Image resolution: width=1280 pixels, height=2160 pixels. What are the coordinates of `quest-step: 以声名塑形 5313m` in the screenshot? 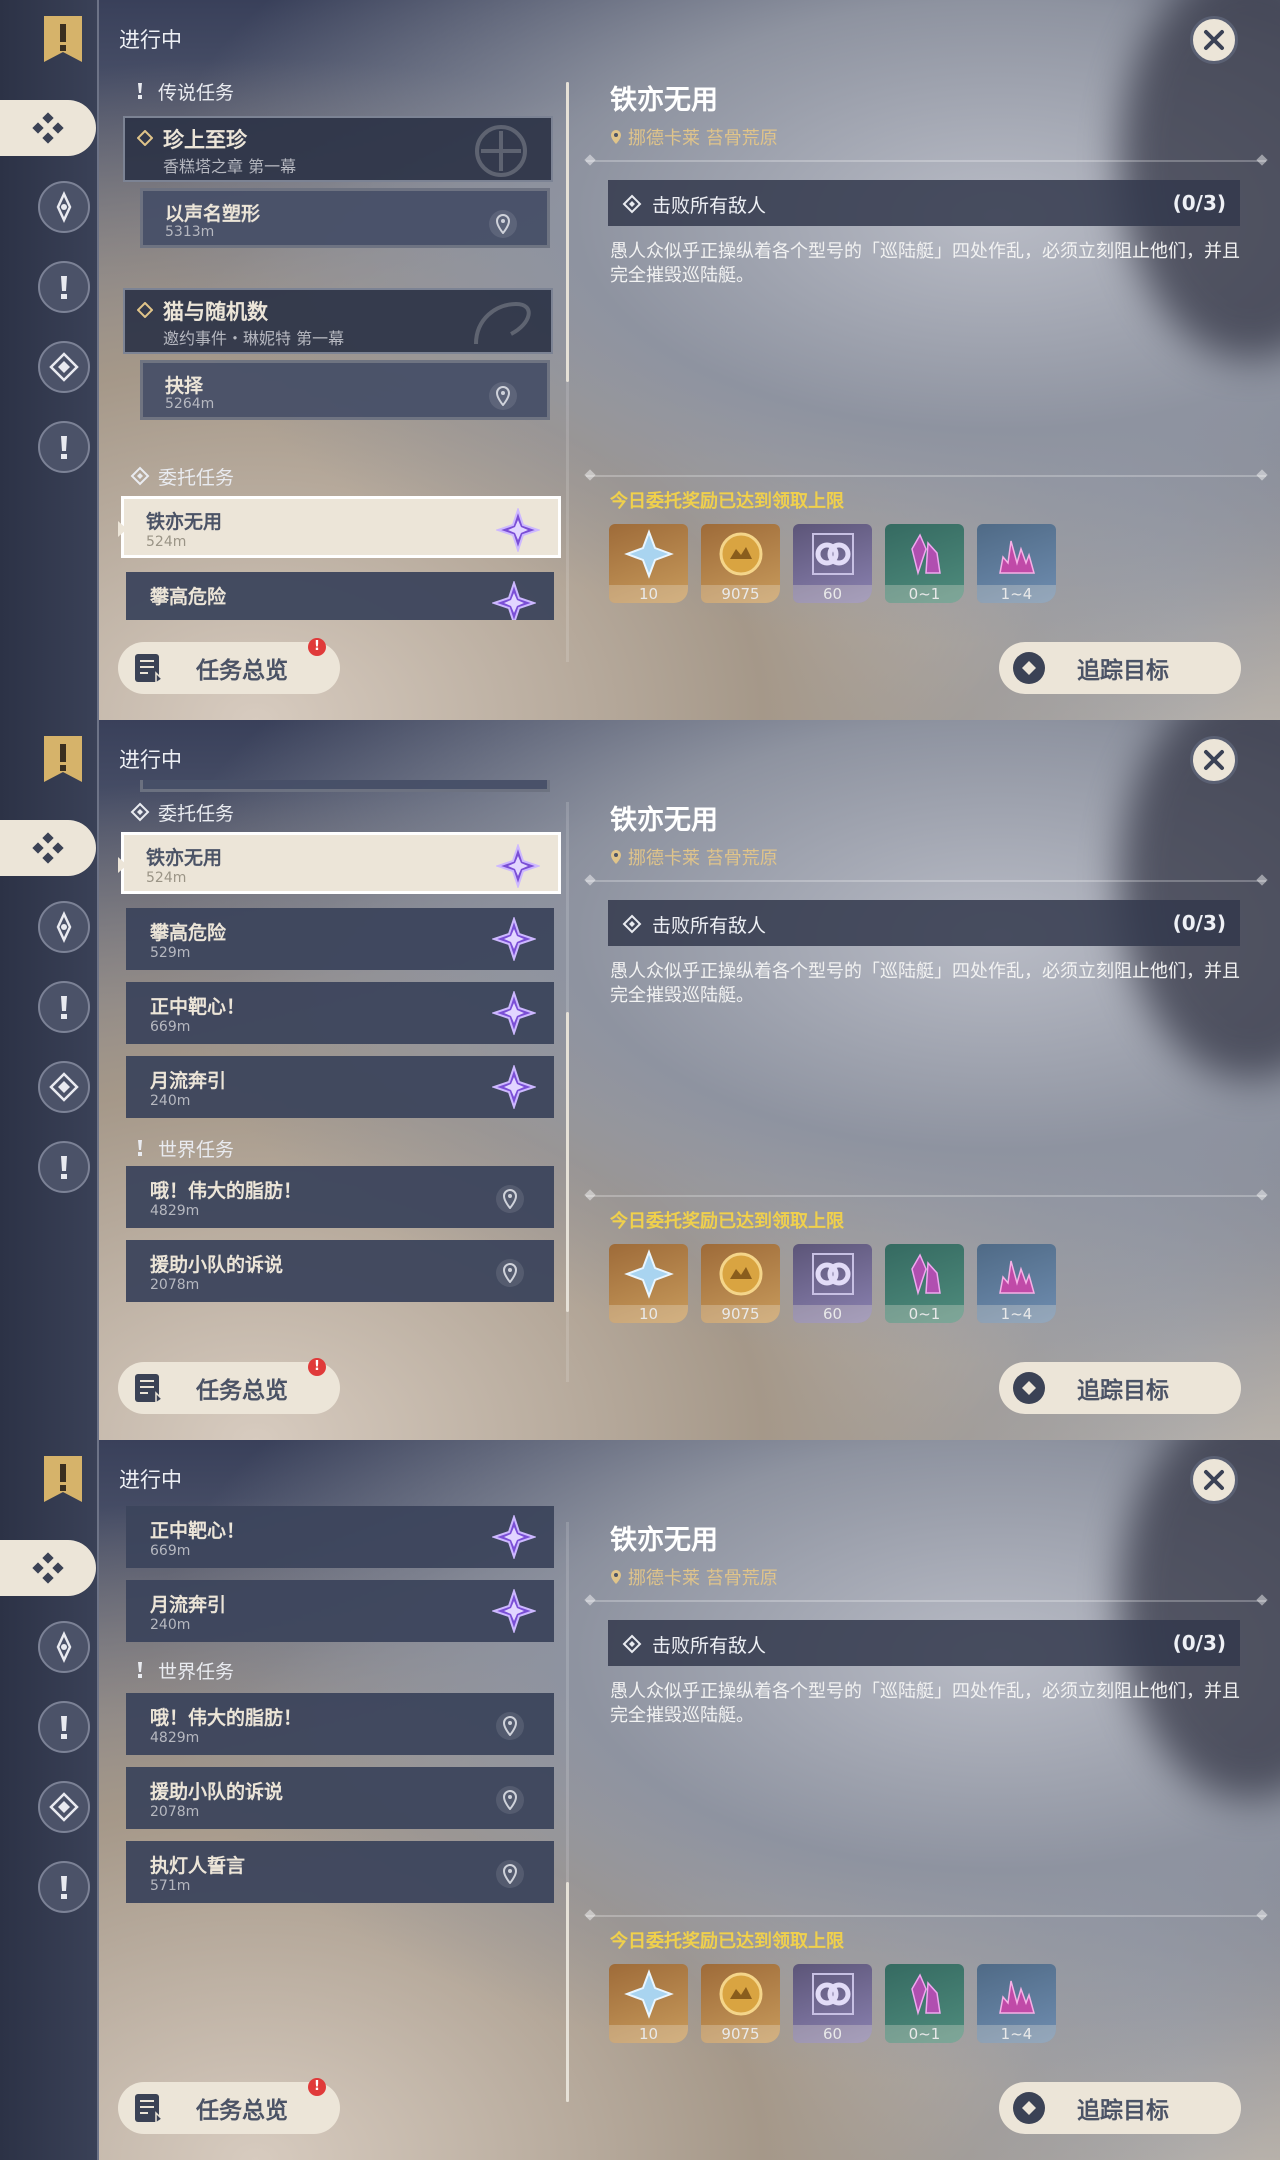 It's located at (345, 218).